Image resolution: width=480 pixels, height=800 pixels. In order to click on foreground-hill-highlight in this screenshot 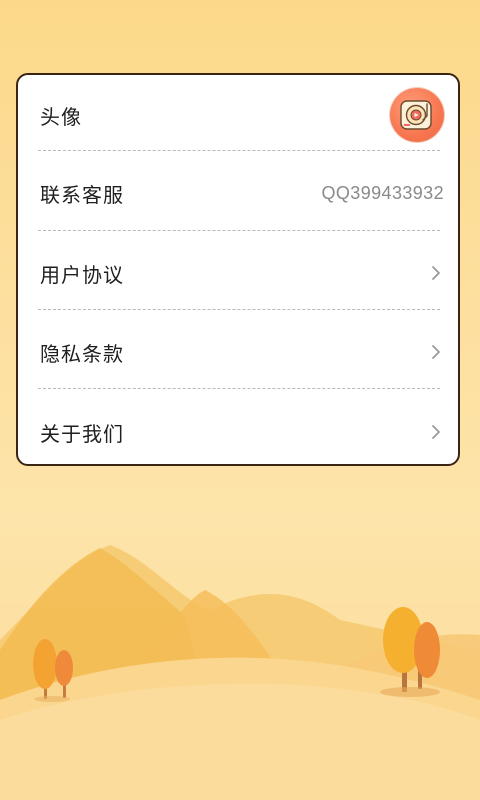, I will do `click(240, 741)`.